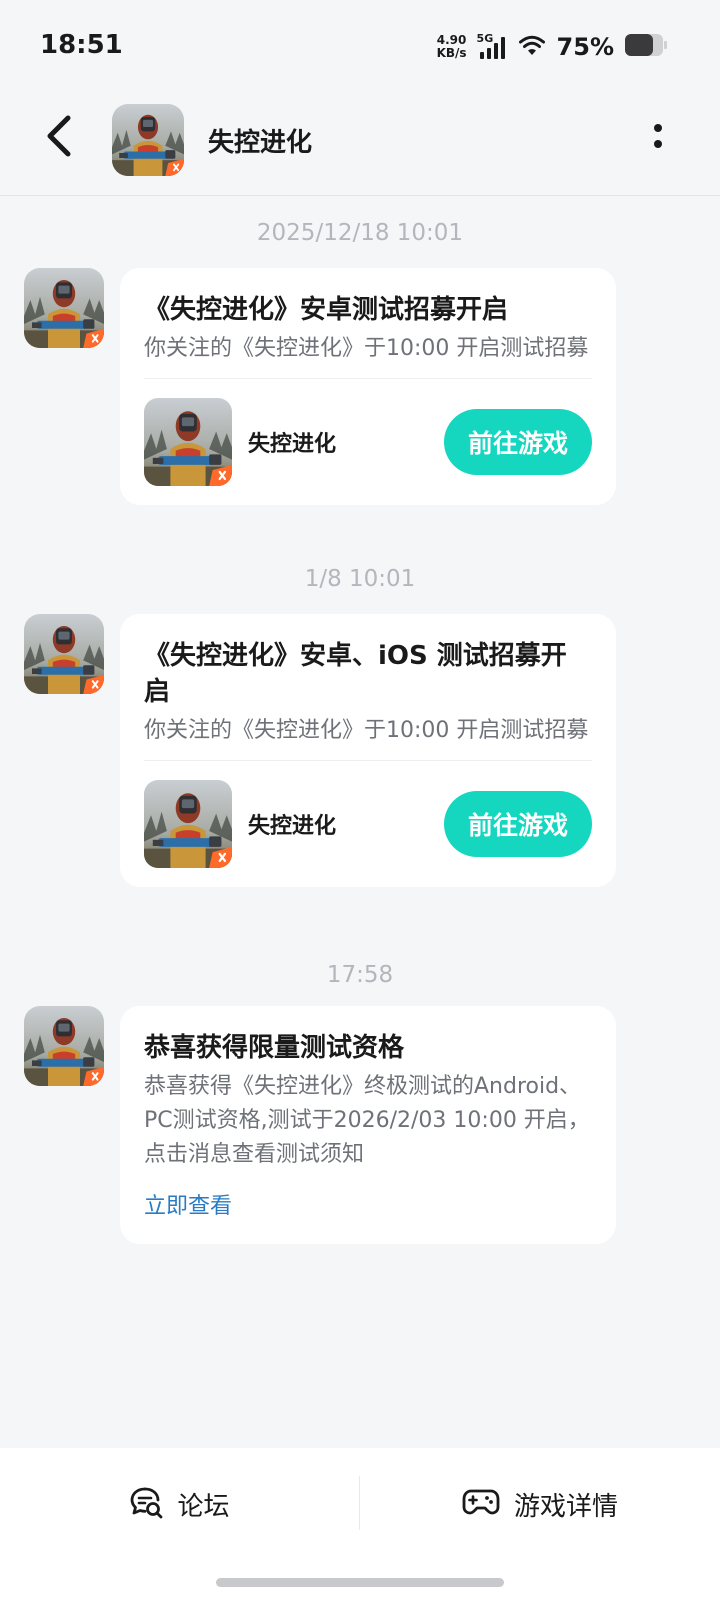 This screenshot has width=720, height=1600. What do you see at coordinates (81, 45) in the screenshot?
I see `status-time: 18:51` at bounding box center [81, 45].